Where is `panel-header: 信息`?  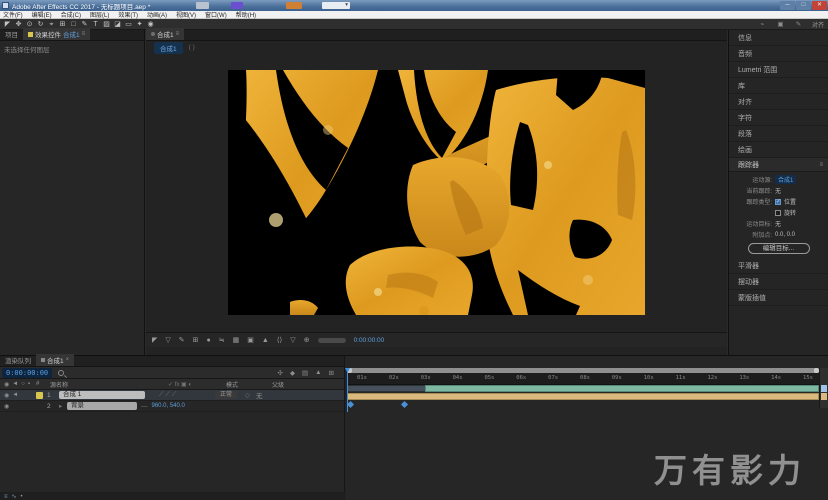 panel-header: 信息 is located at coordinates (778, 38).